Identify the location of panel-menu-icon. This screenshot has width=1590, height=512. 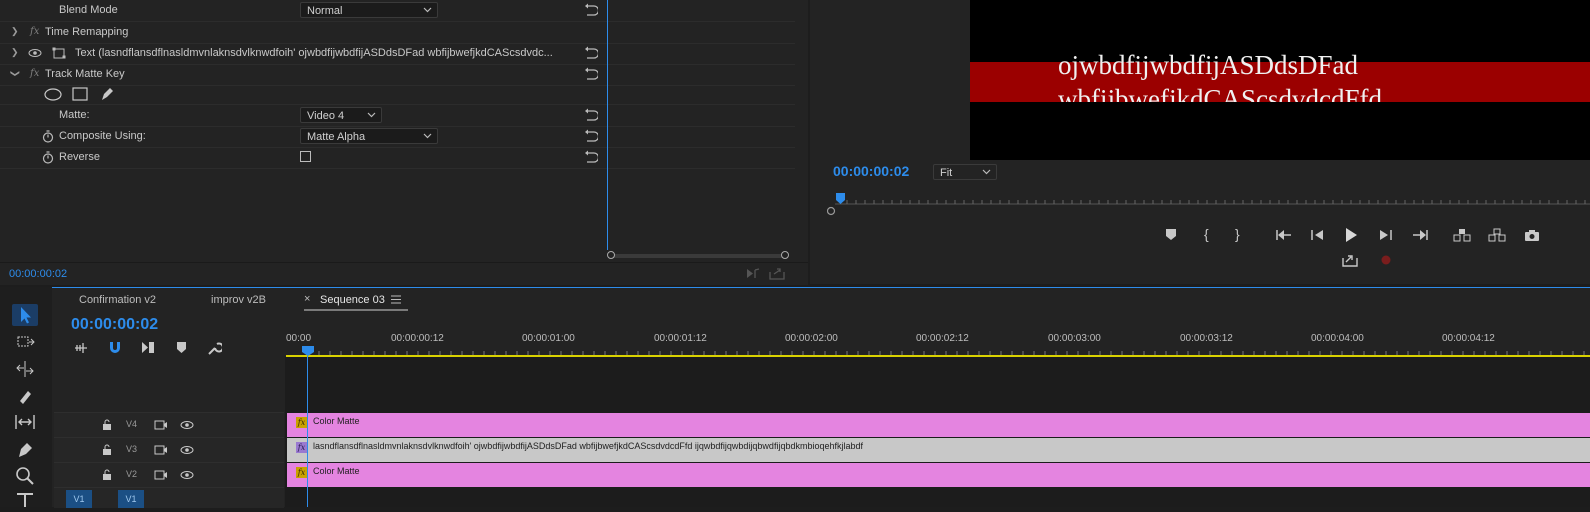
(396, 299).